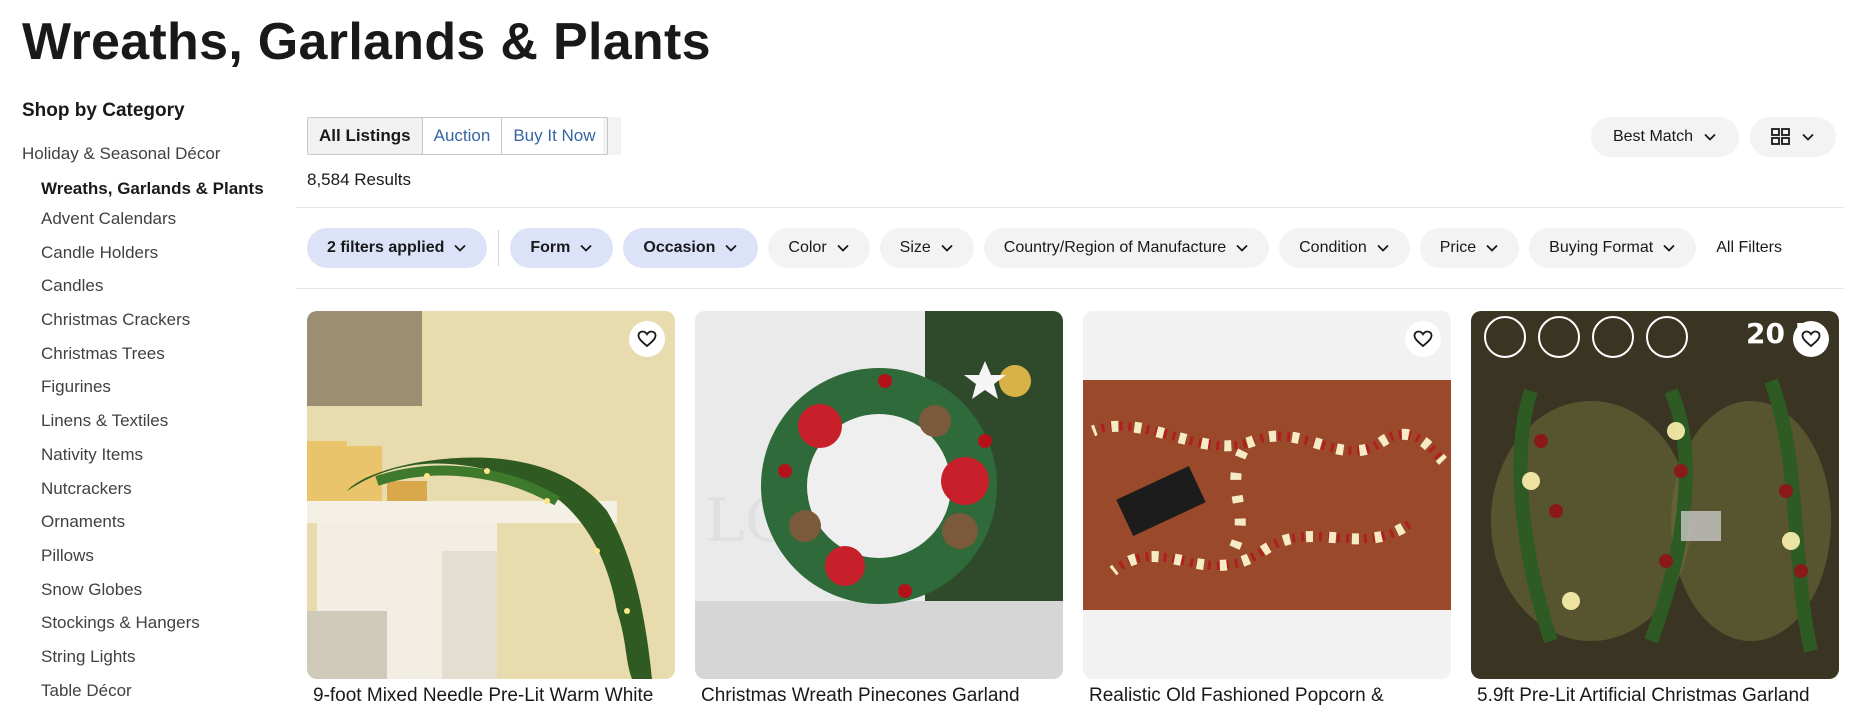  I want to click on sidebar-item-nutcrackers: Nutcrackers, so click(147, 495).